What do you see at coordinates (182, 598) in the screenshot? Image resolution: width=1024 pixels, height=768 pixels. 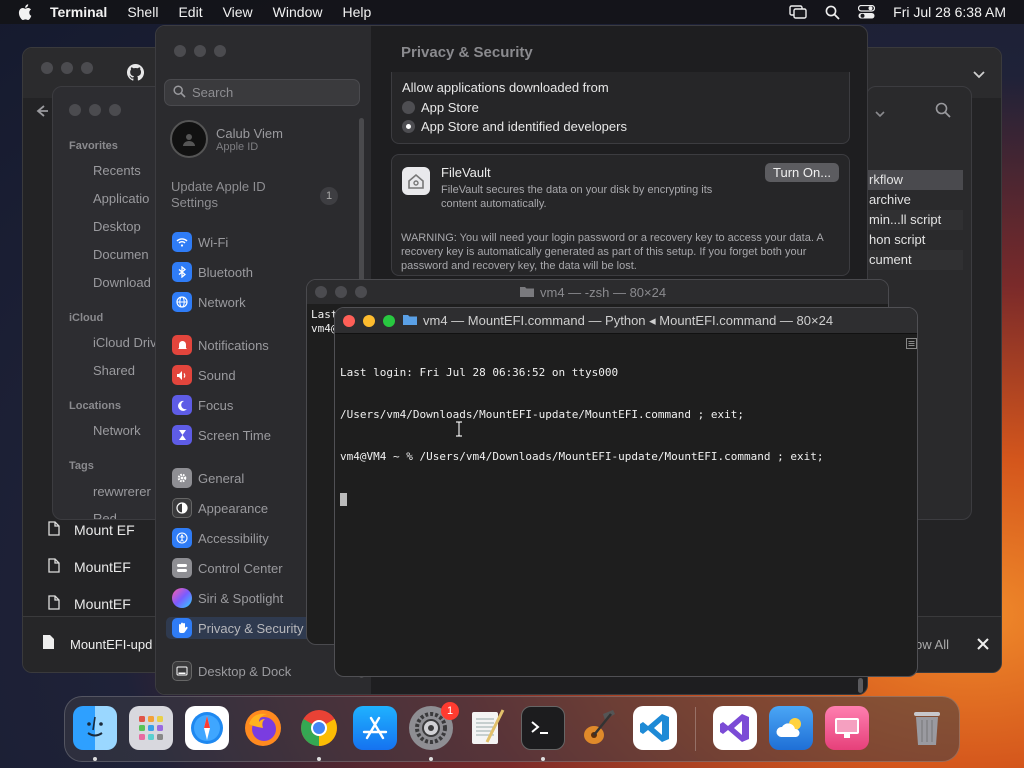 I see `siri-icon` at bounding box center [182, 598].